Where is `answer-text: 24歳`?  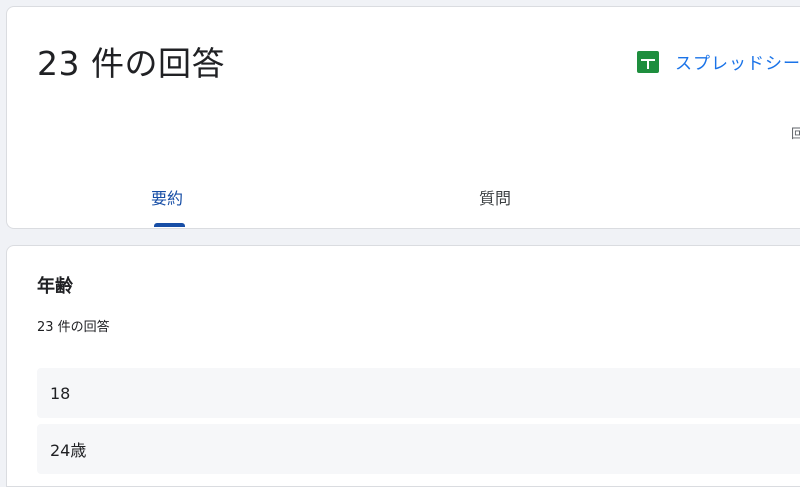 answer-text: 24歳 is located at coordinates (68, 450).